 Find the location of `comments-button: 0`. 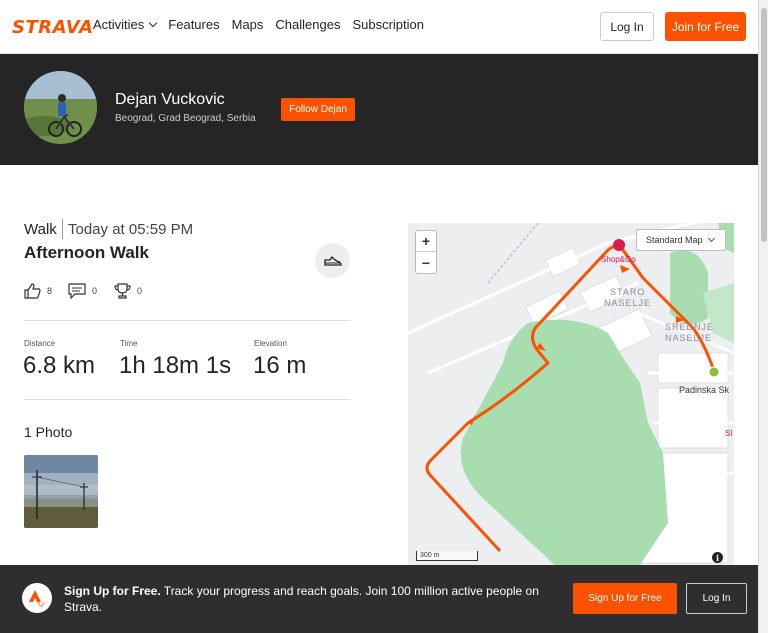

comments-button: 0 is located at coordinates (82, 291).